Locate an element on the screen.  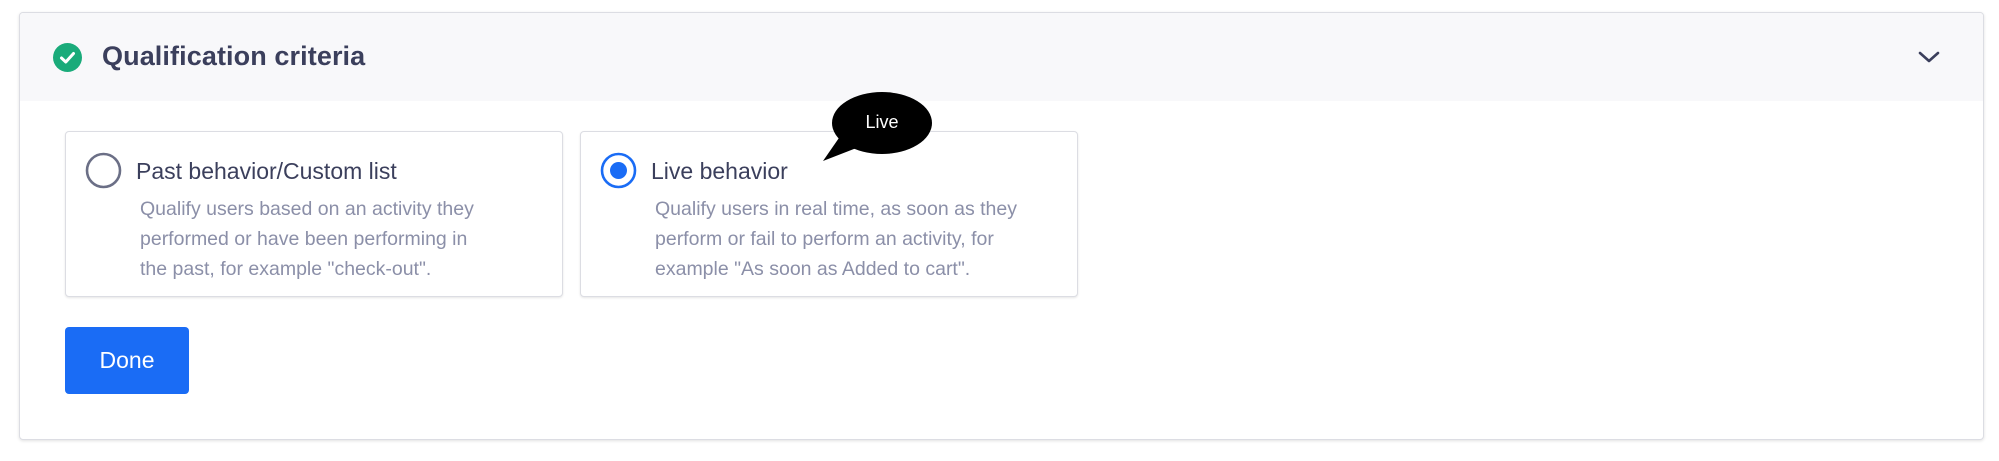
done-button: Done is located at coordinates (127, 360).